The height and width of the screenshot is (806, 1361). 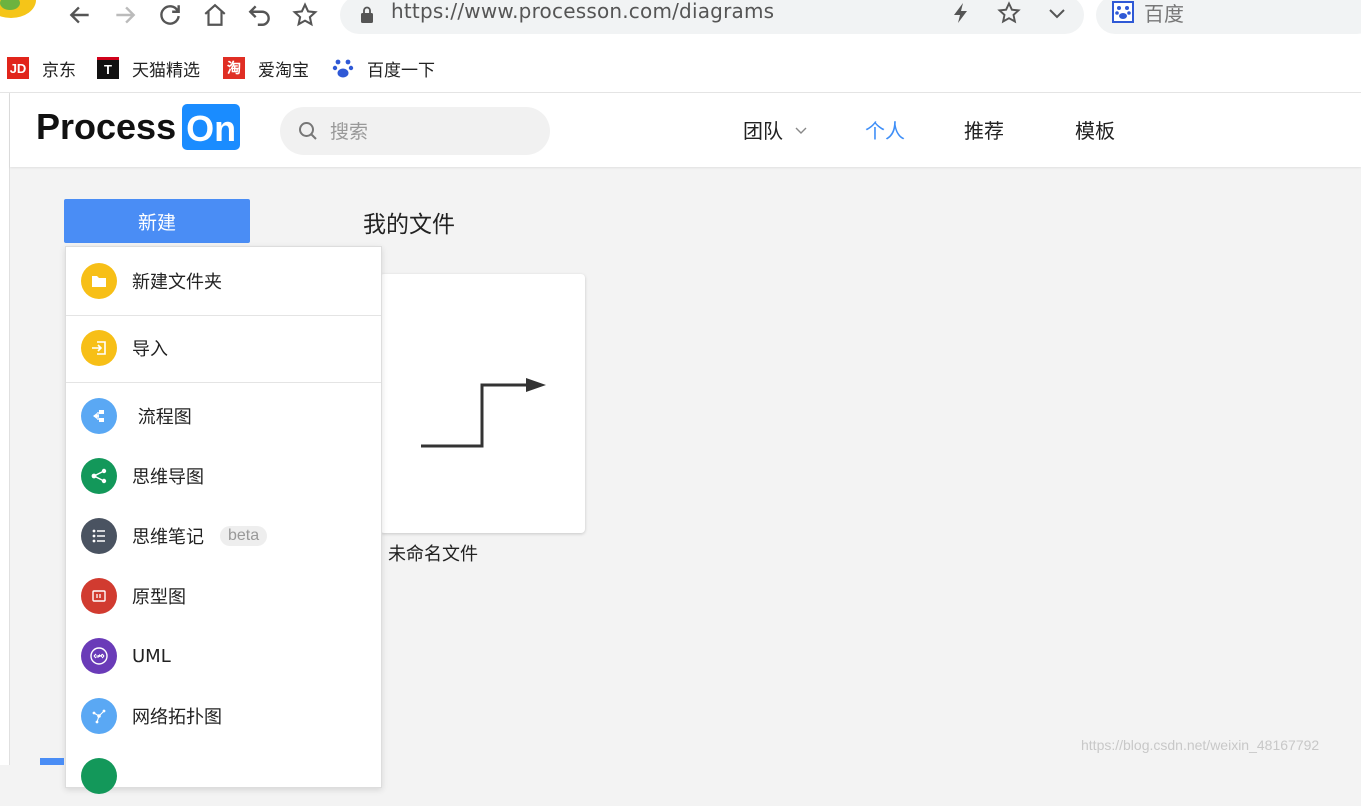 I want to click on more-item-icon, so click(x=99, y=776).